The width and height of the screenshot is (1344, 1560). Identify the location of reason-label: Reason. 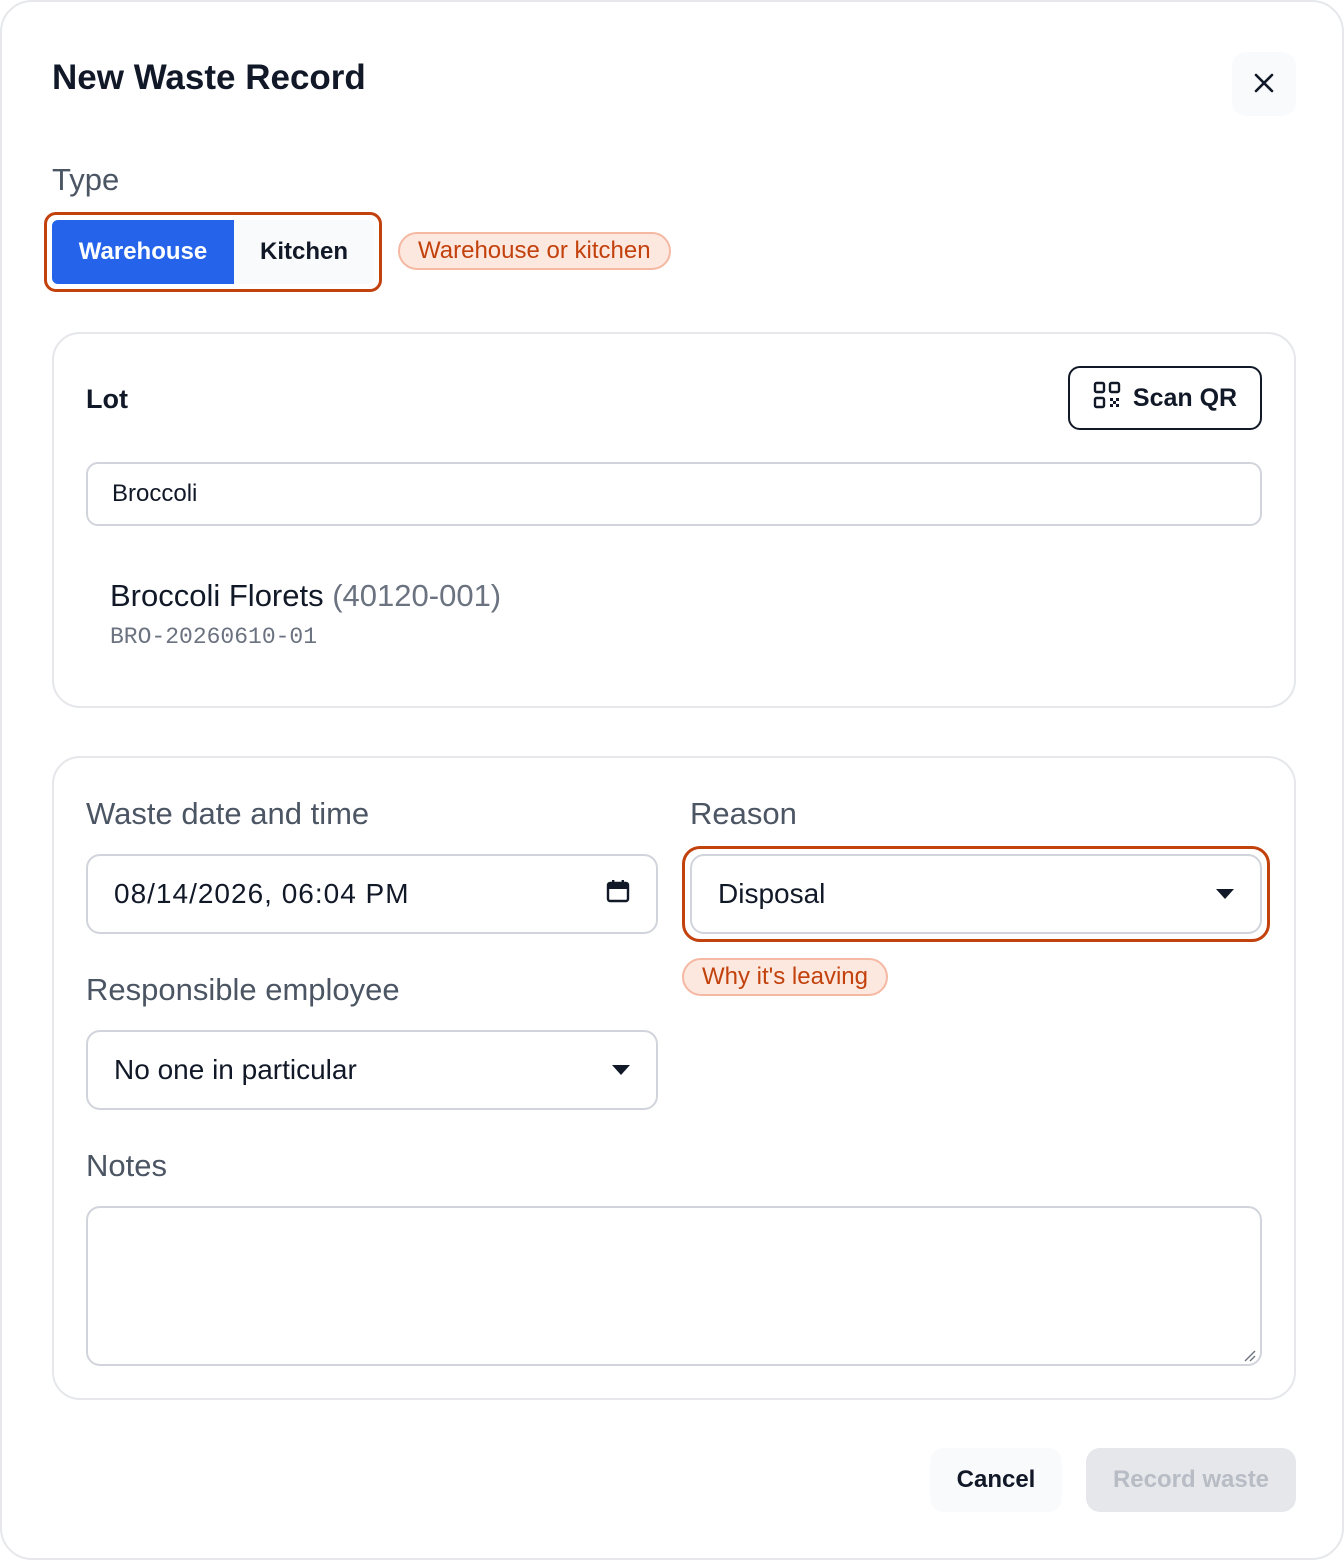
(743, 813).